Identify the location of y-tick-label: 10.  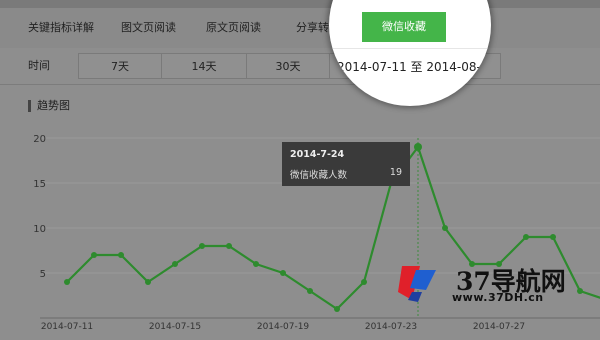
(39, 229).